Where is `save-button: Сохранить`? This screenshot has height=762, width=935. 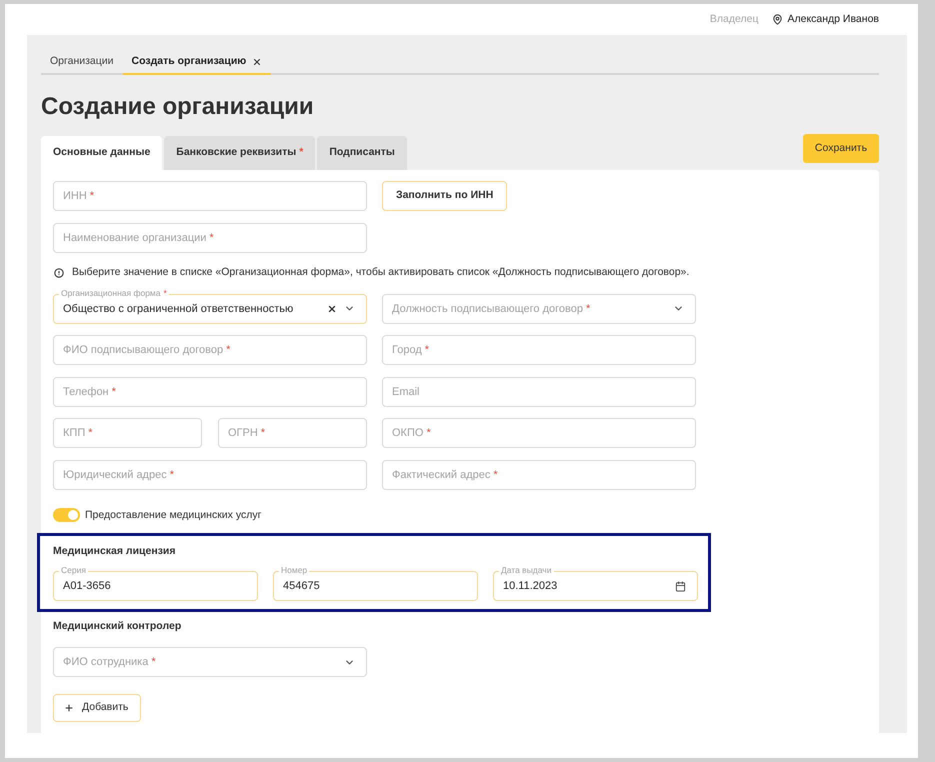 save-button: Сохранить is located at coordinates (841, 148).